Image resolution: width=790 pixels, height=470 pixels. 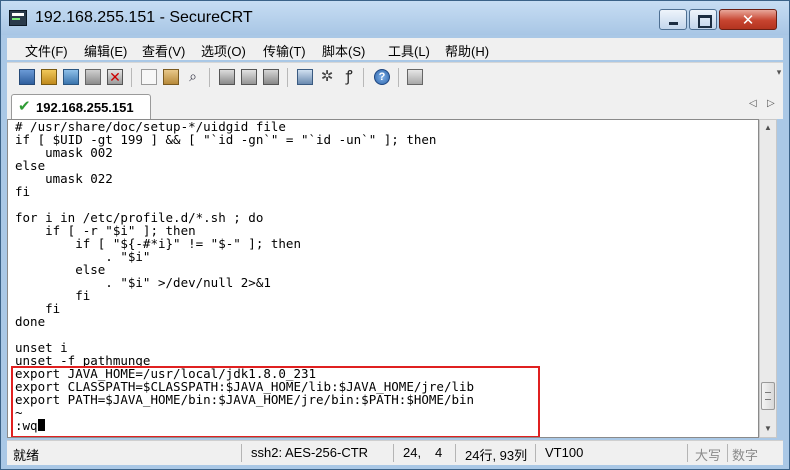 I want to click on status-num-lock: 数字, so click(x=745, y=455).